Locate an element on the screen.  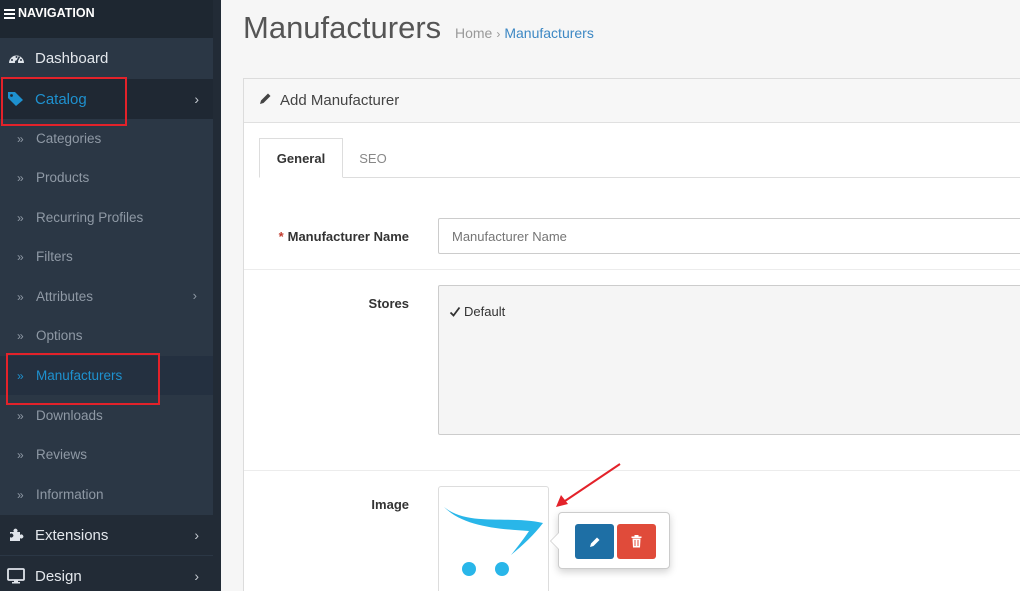
edit-image-button is located at coordinates (594, 541).